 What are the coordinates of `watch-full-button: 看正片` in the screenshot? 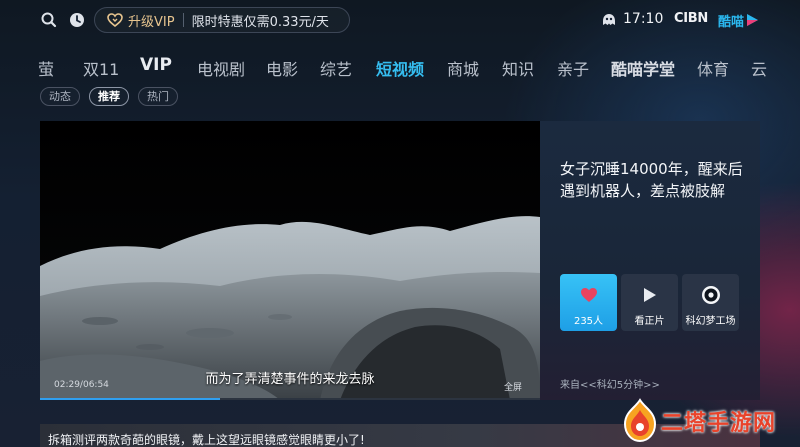 It's located at (649, 302).